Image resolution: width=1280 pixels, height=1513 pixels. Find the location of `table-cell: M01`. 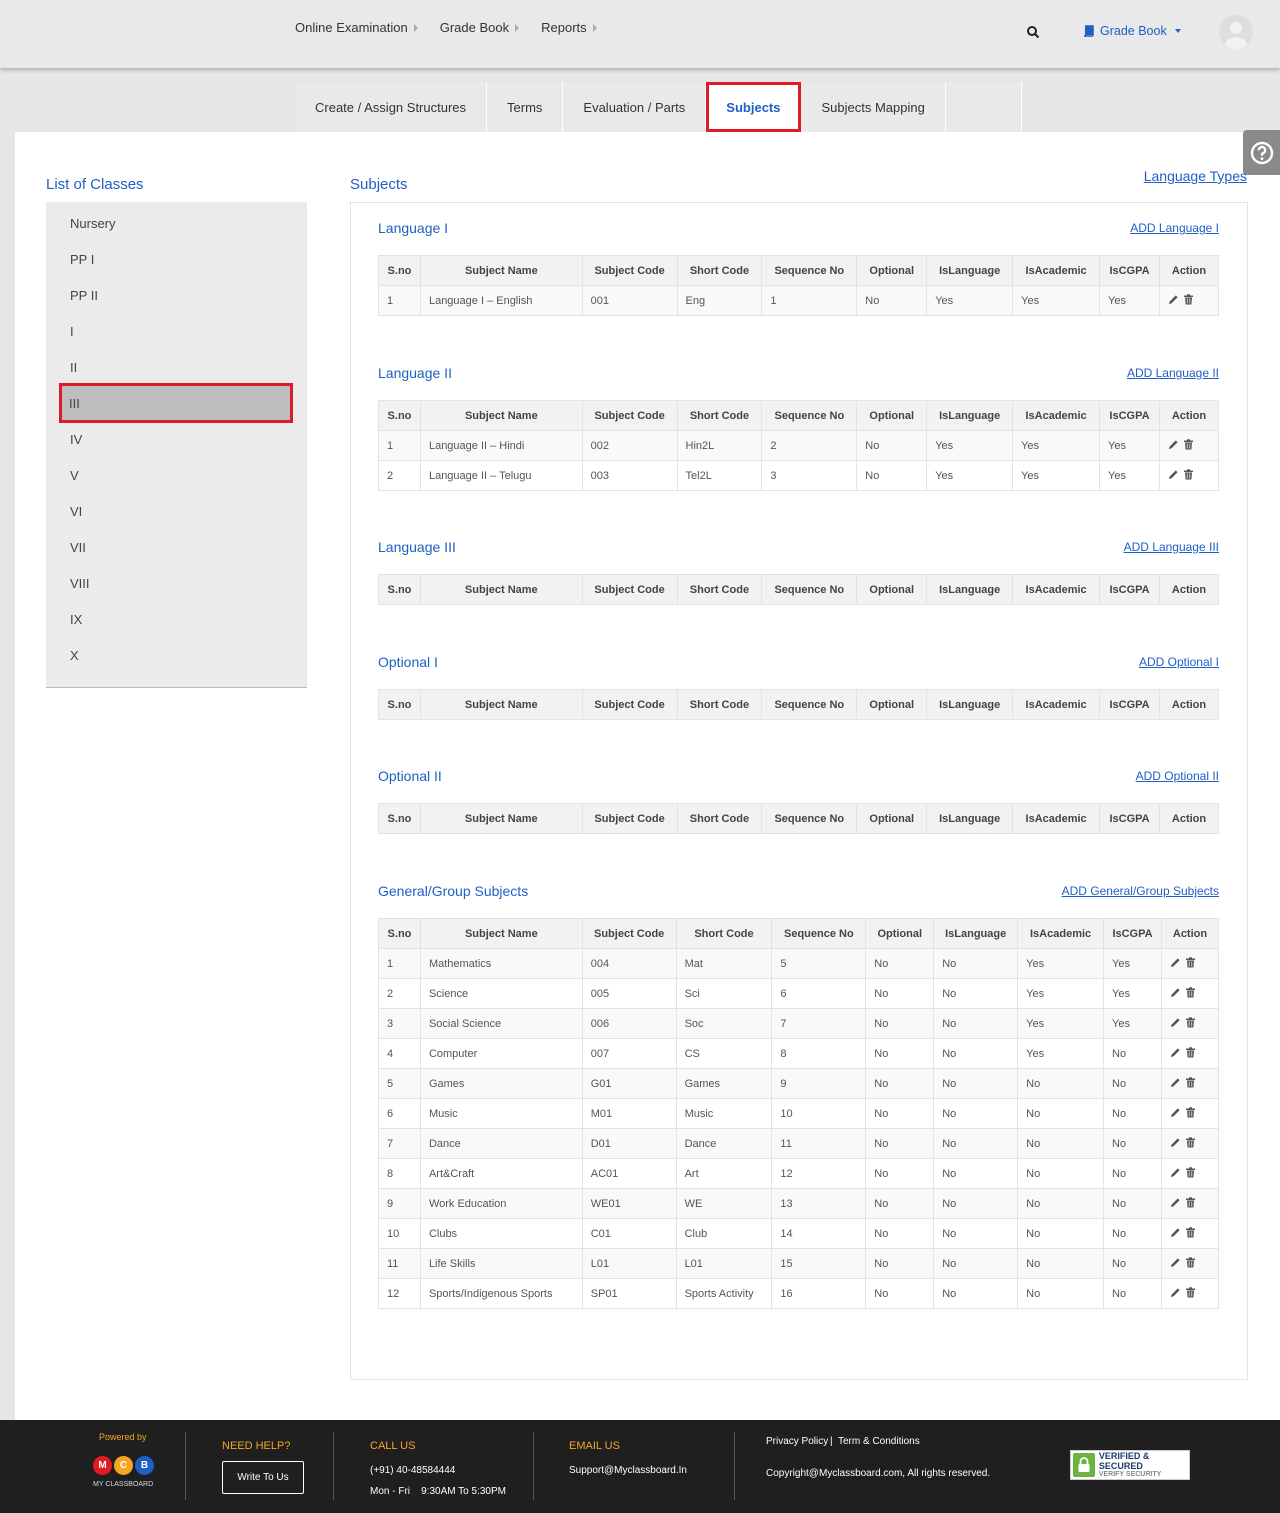

table-cell: M01 is located at coordinates (629, 1113).